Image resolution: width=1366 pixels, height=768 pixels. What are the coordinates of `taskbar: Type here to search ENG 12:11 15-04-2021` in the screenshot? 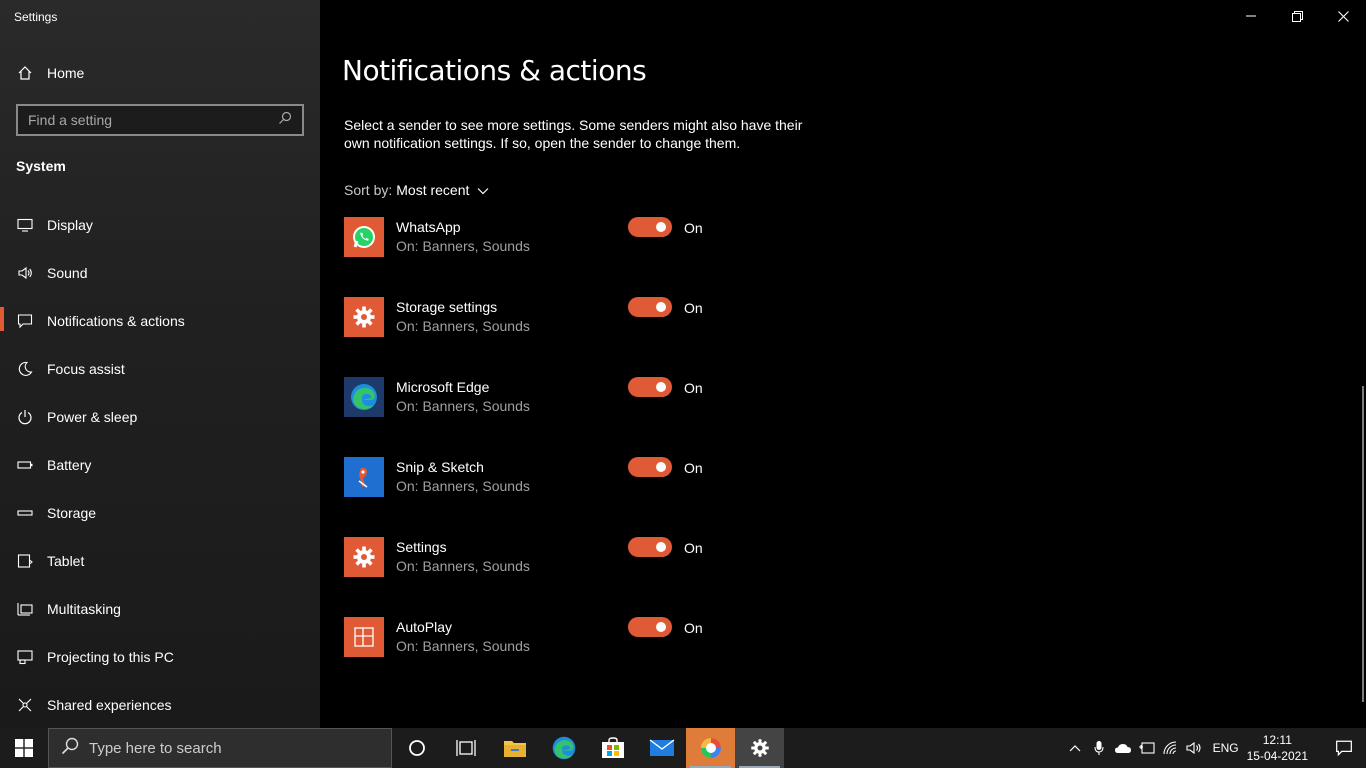 It's located at (683, 748).